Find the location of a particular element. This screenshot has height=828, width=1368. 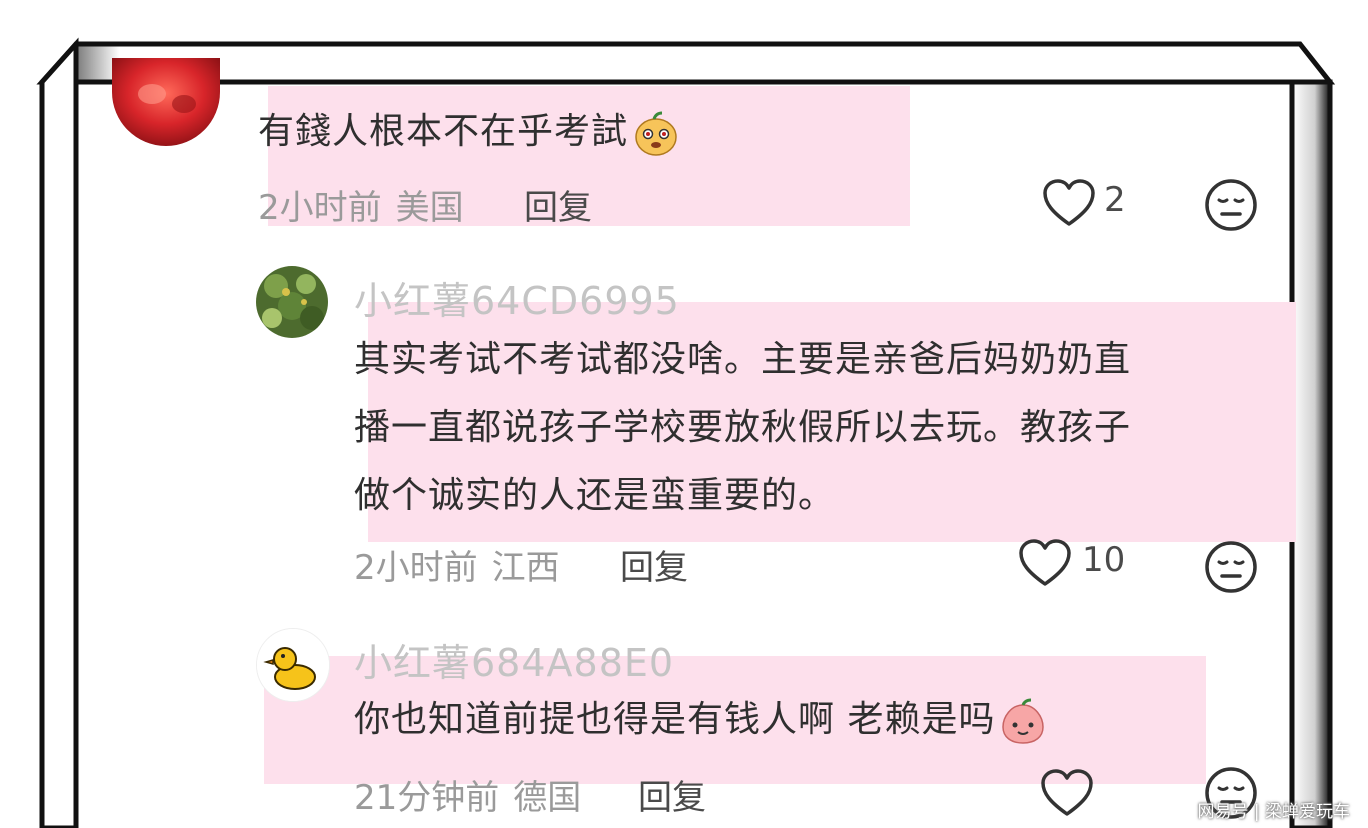

fruit-face-emoji is located at coordinates (656, 133).